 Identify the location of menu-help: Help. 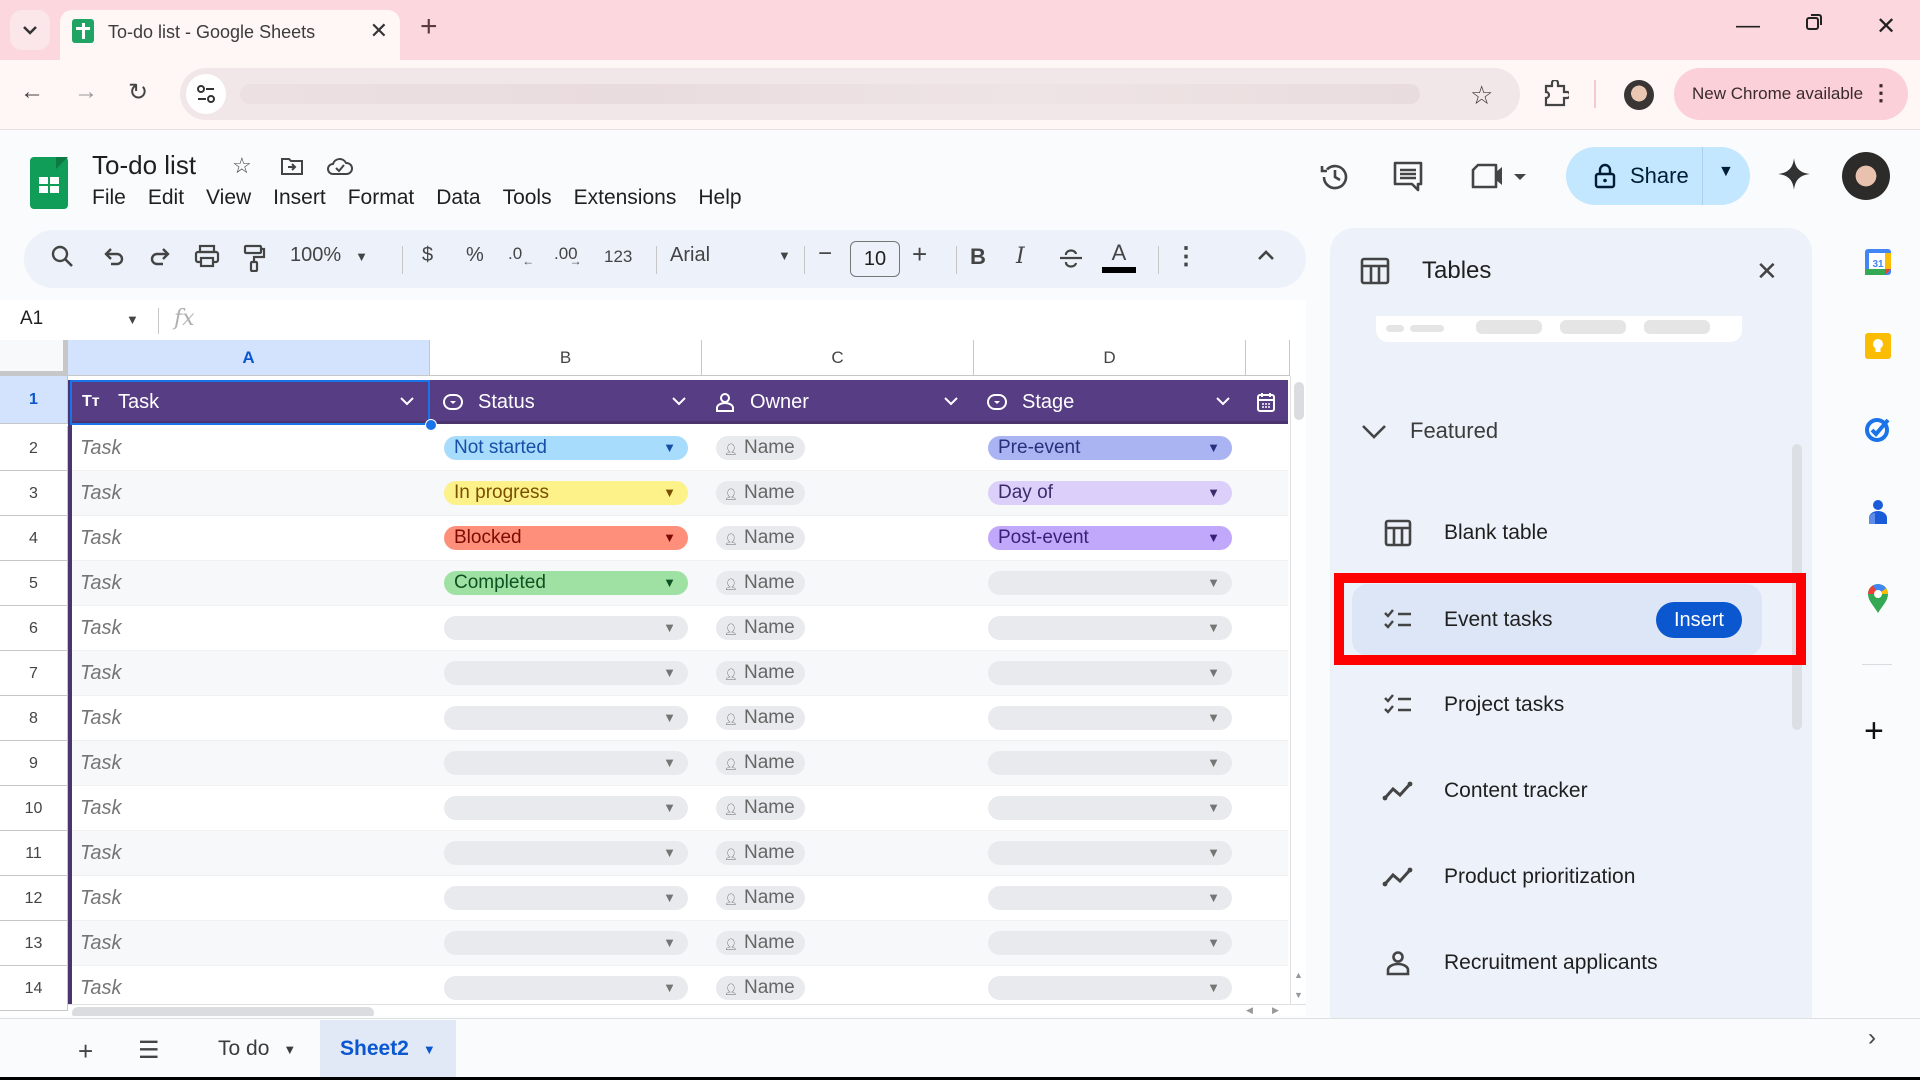
(719, 198).